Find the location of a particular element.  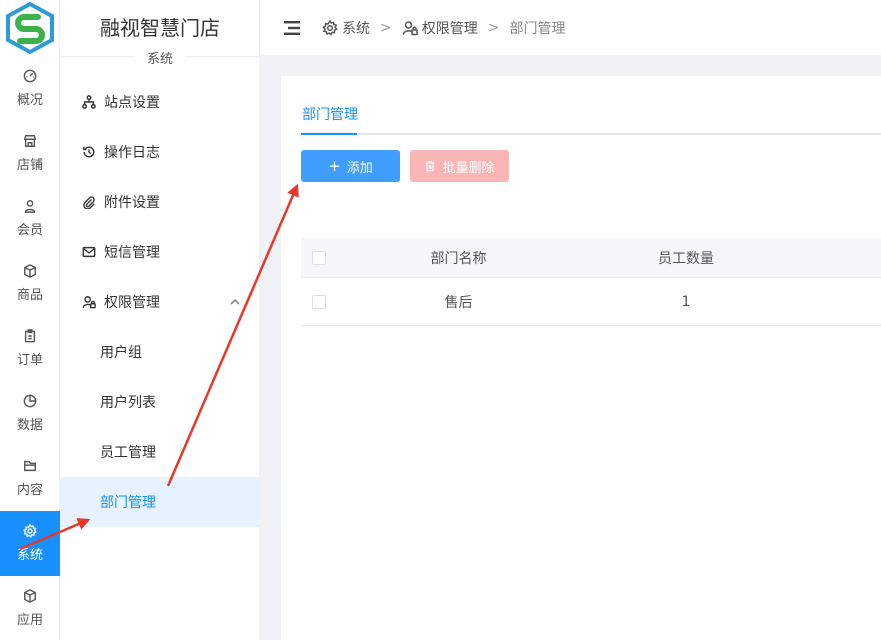

paperclip-icon is located at coordinates (89, 202).